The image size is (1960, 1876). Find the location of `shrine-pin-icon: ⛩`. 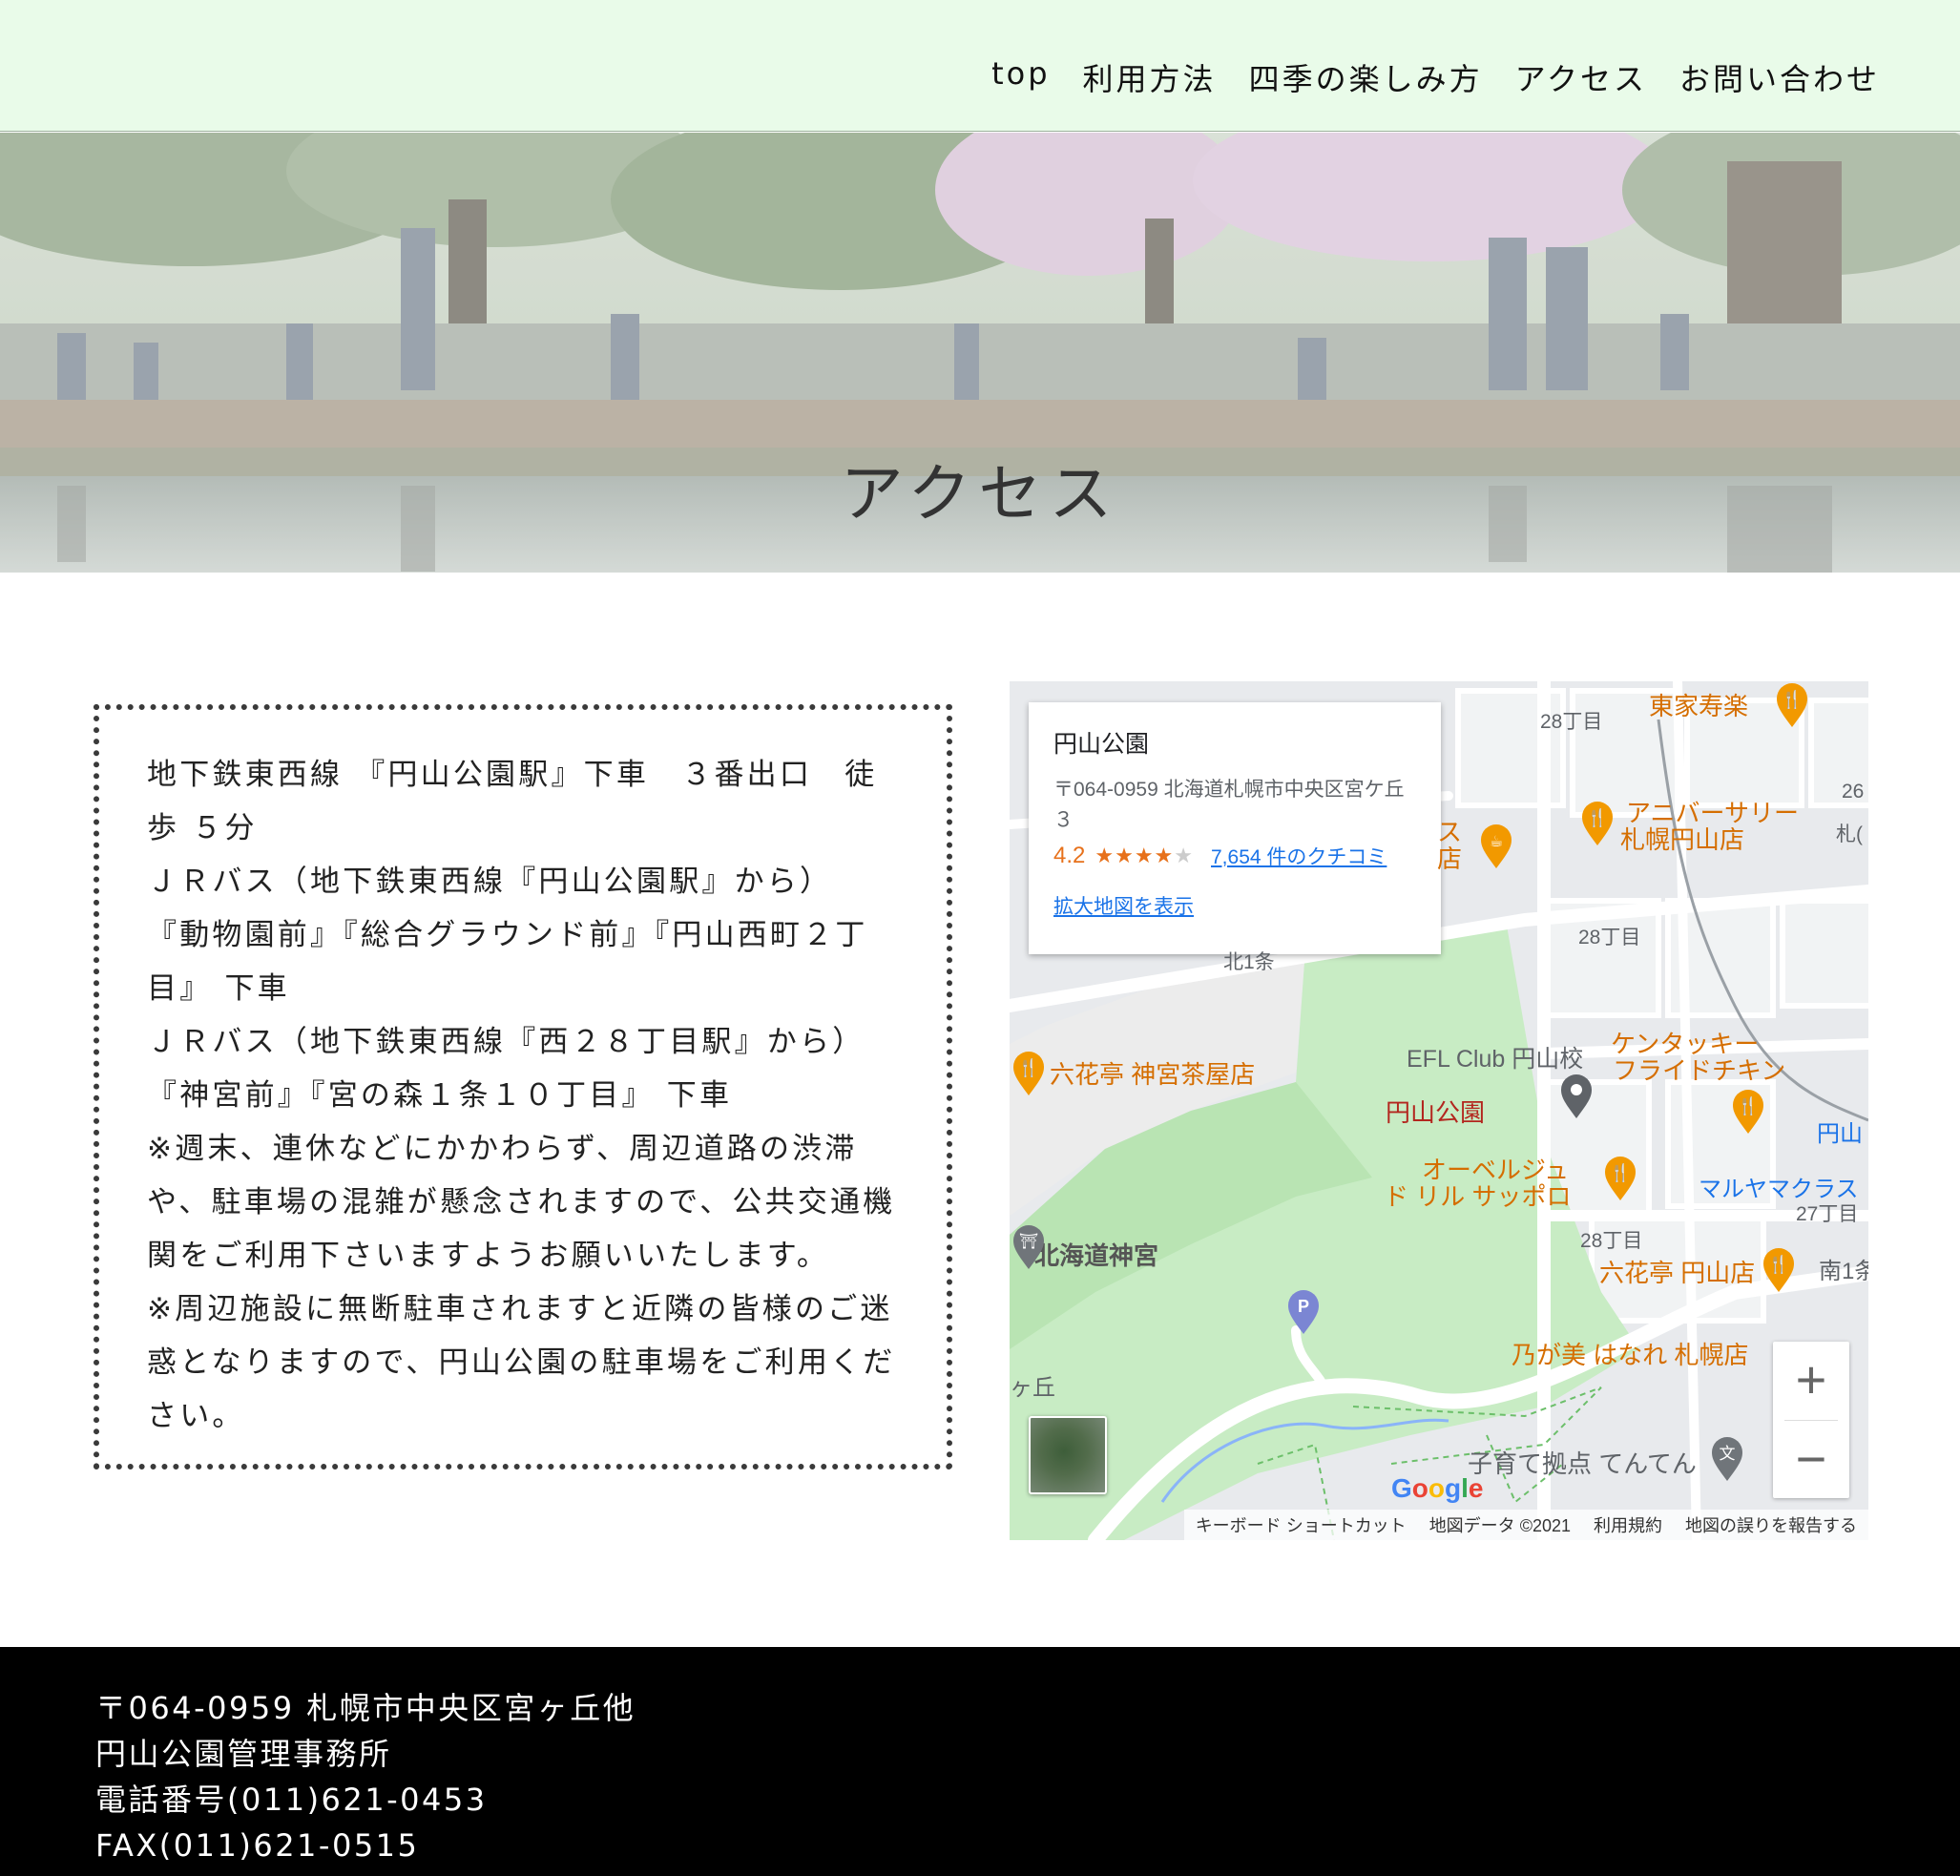

shrine-pin-icon: ⛩ is located at coordinates (1029, 1248).